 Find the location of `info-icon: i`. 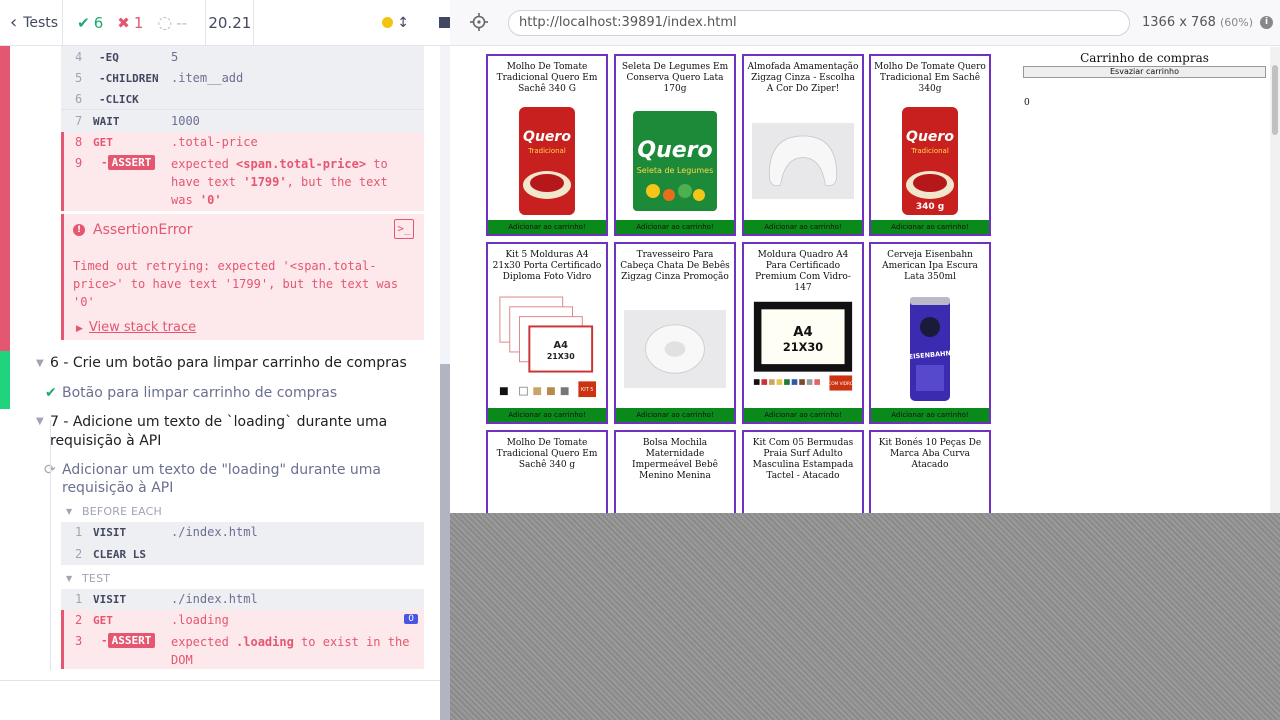

info-icon: i is located at coordinates (1266, 22).